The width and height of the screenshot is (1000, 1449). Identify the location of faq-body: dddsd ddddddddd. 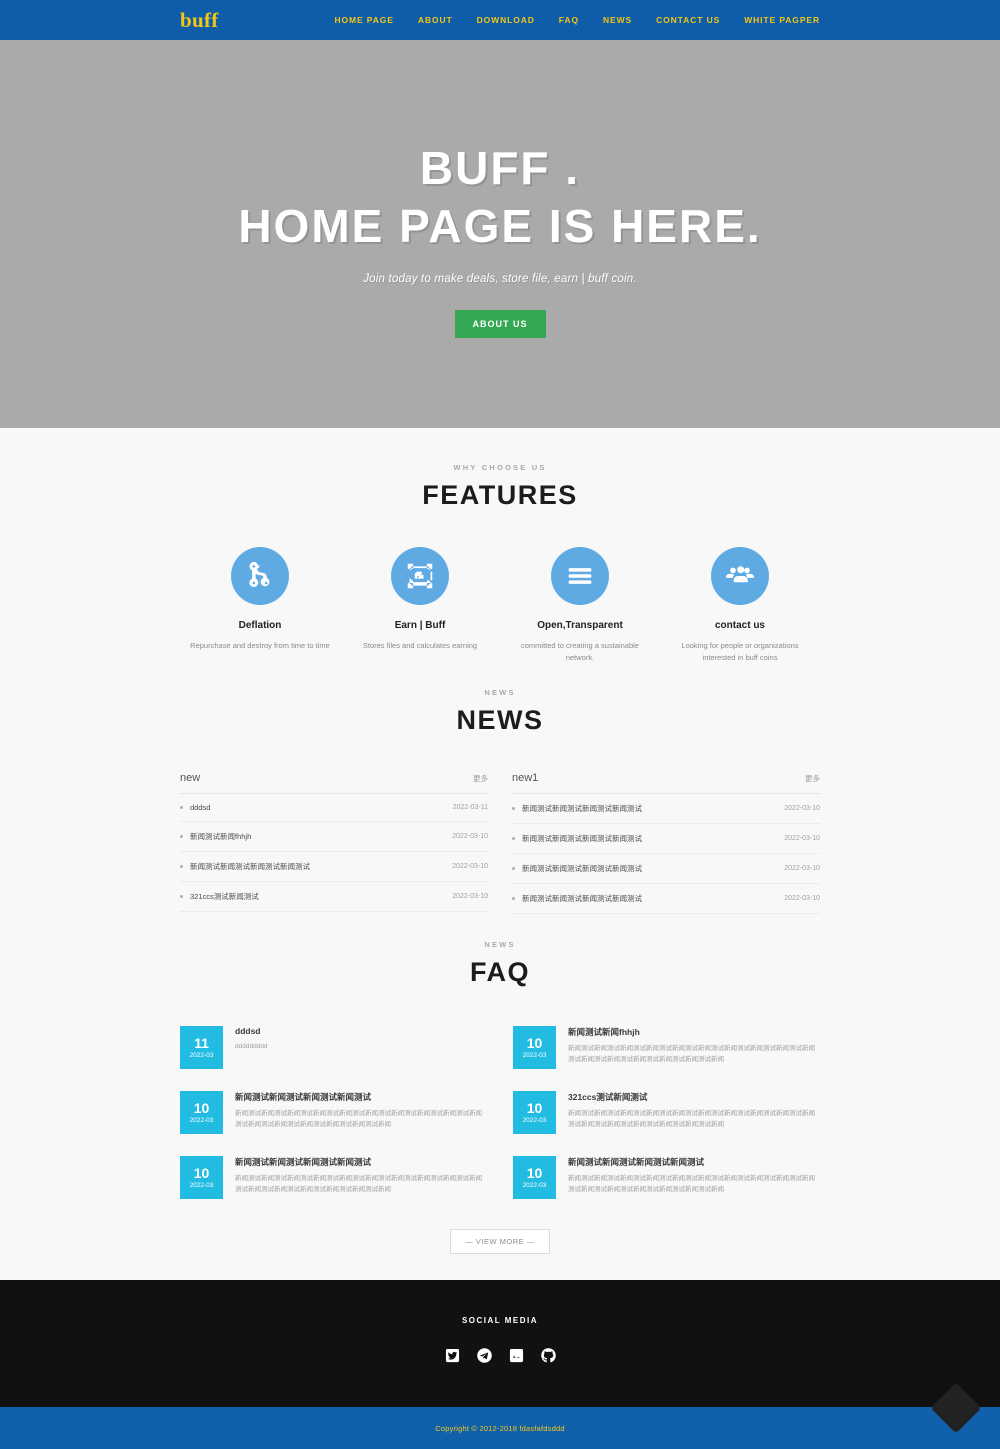
(251, 1047).